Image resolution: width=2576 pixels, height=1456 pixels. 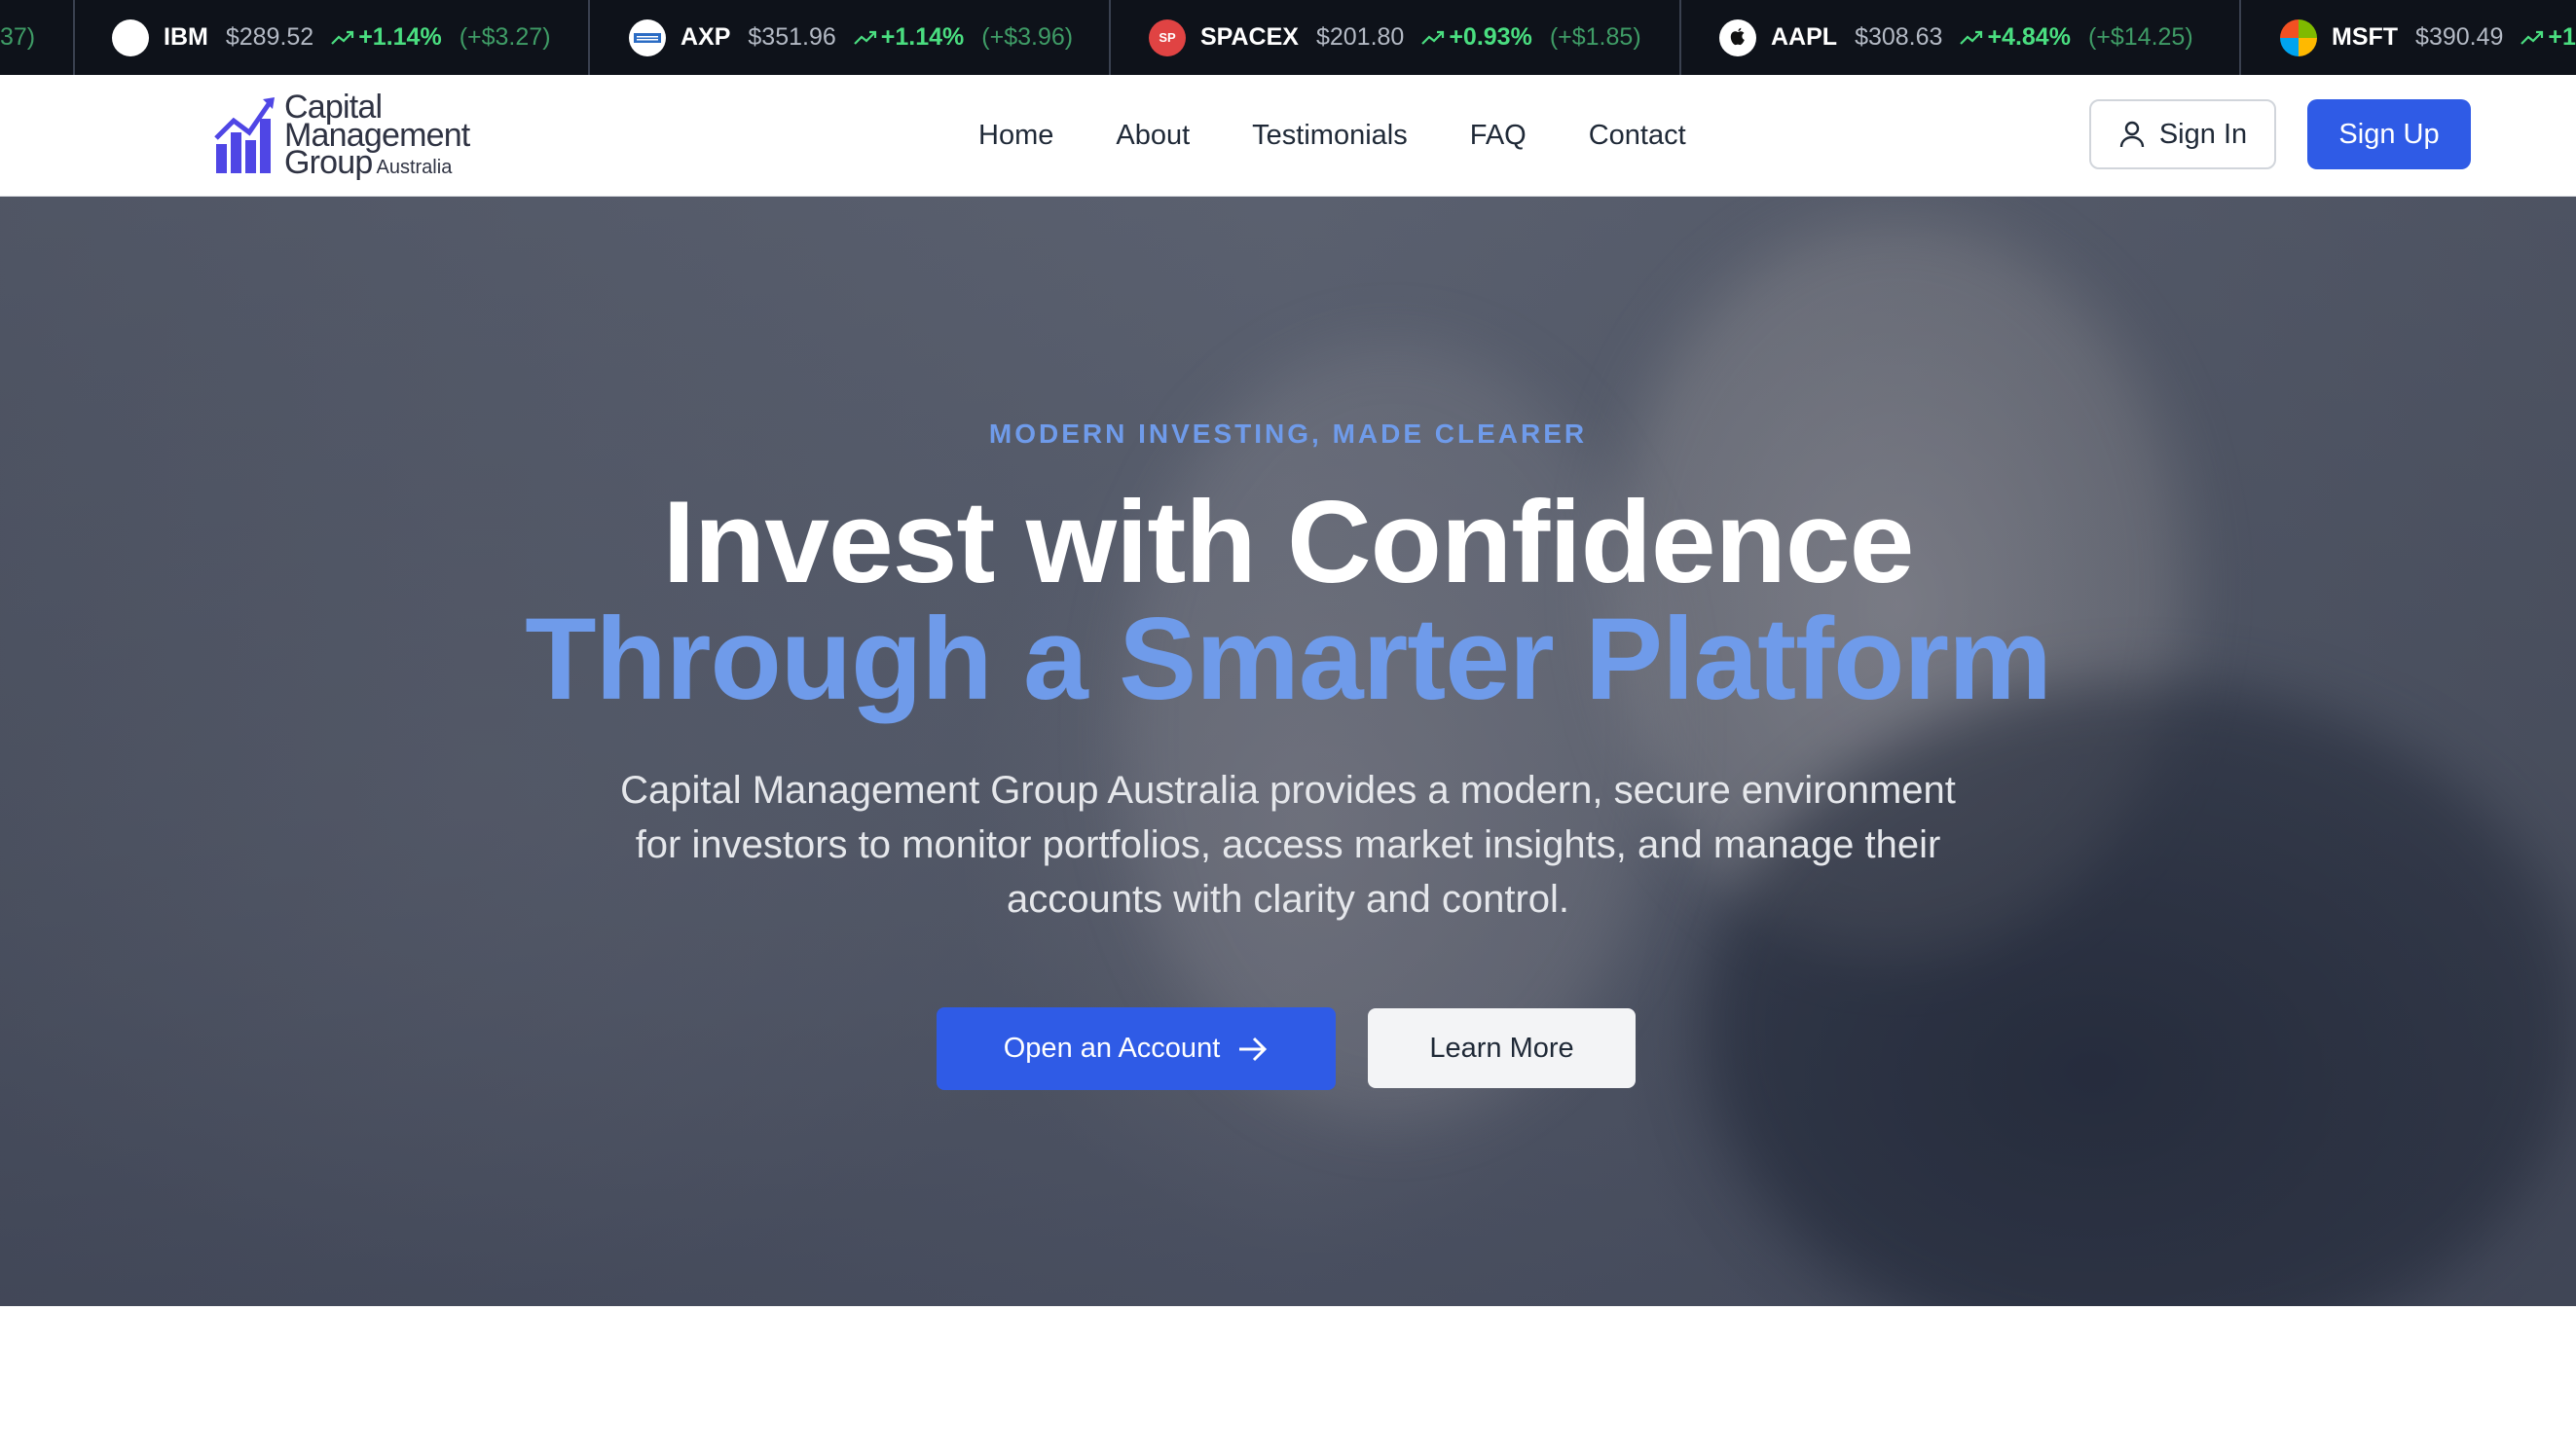 I want to click on ticker-item-axp: AXP $351.96 +1.14% (+$3.96), so click(x=851, y=37).